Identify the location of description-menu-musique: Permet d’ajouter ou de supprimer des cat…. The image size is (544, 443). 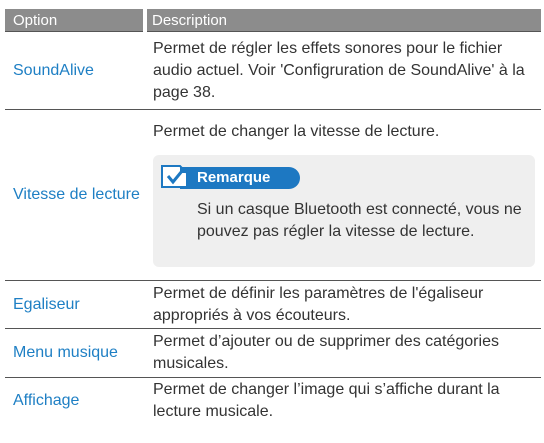
(343, 353).